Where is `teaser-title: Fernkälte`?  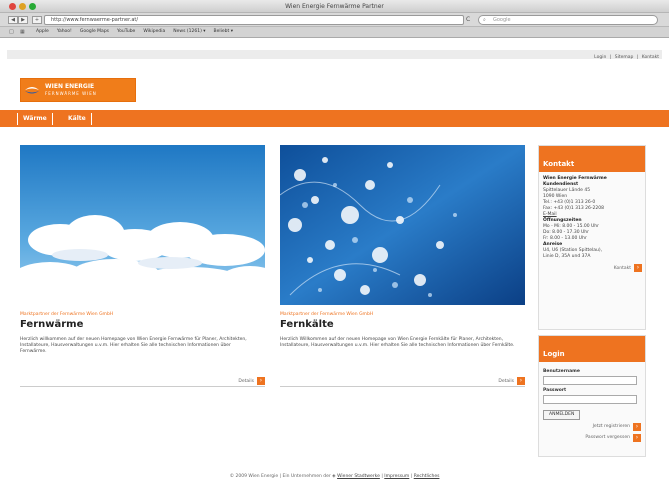
teaser-title: Fernkälte is located at coordinates (307, 324).